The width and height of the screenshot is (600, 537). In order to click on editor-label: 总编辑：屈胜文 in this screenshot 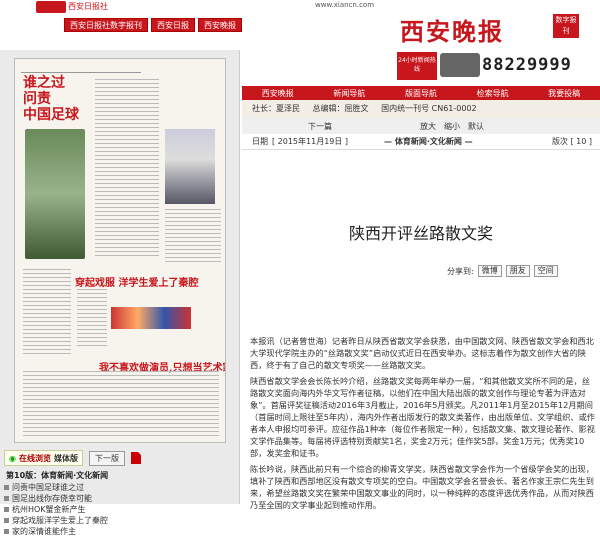, I will do `click(340, 108)`.